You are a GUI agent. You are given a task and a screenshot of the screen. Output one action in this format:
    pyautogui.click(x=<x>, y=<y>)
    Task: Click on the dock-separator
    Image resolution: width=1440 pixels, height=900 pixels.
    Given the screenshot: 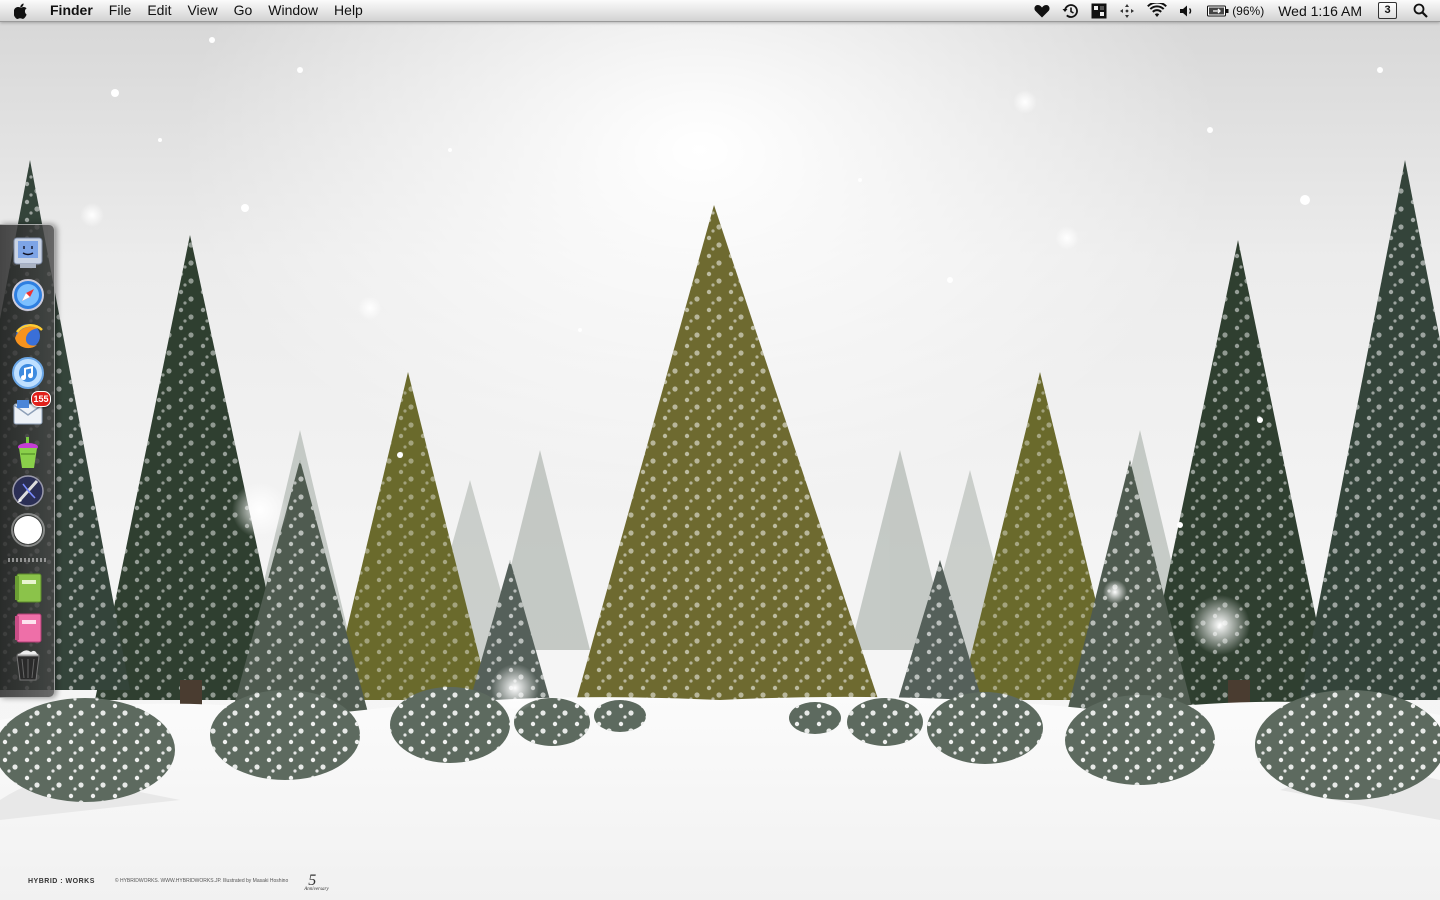 What is the action you would take?
    pyautogui.click(x=27, y=560)
    